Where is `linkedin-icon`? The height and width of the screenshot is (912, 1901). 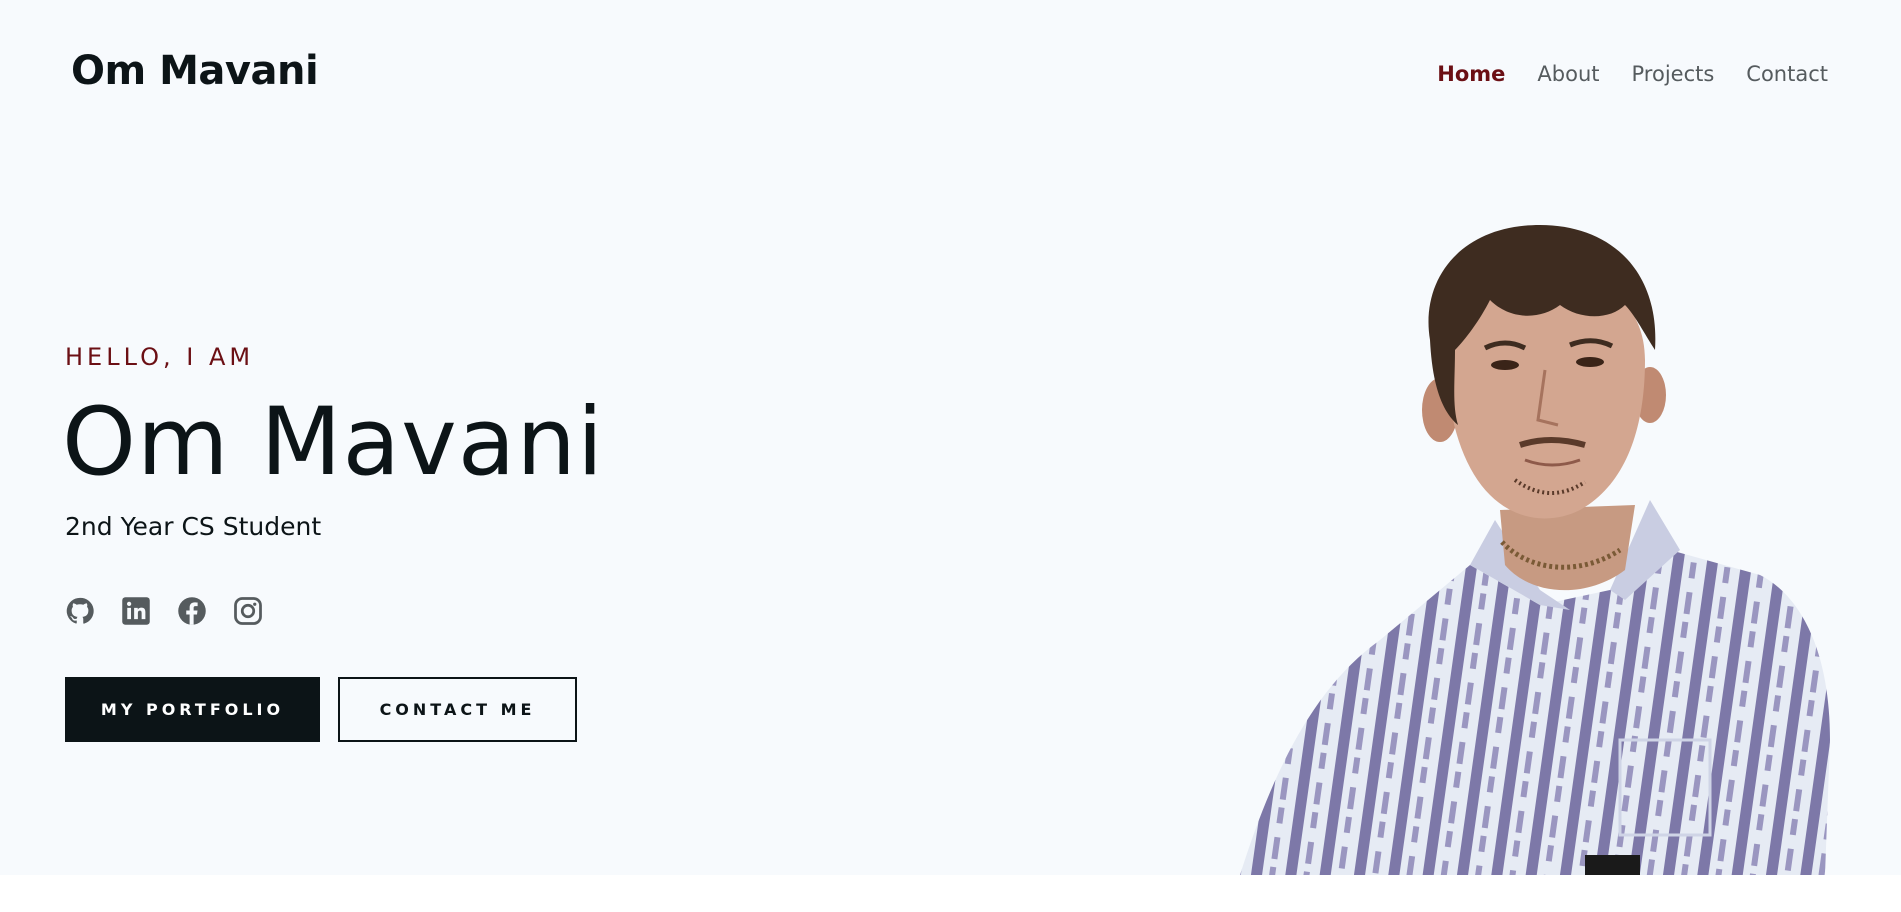
linkedin-icon is located at coordinates (136, 611).